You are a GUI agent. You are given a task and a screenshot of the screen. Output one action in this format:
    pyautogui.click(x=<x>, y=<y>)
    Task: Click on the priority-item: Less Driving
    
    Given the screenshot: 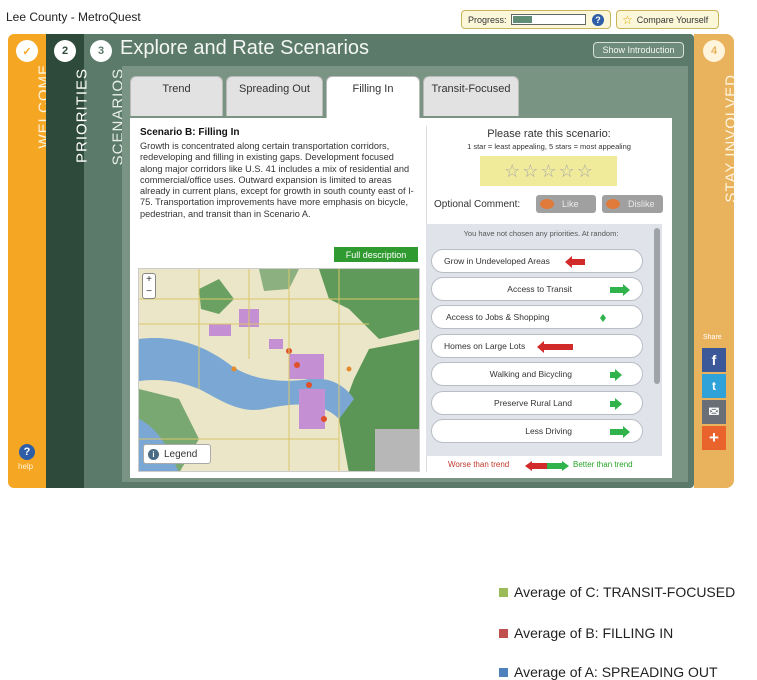 What is the action you would take?
    pyautogui.click(x=537, y=431)
    